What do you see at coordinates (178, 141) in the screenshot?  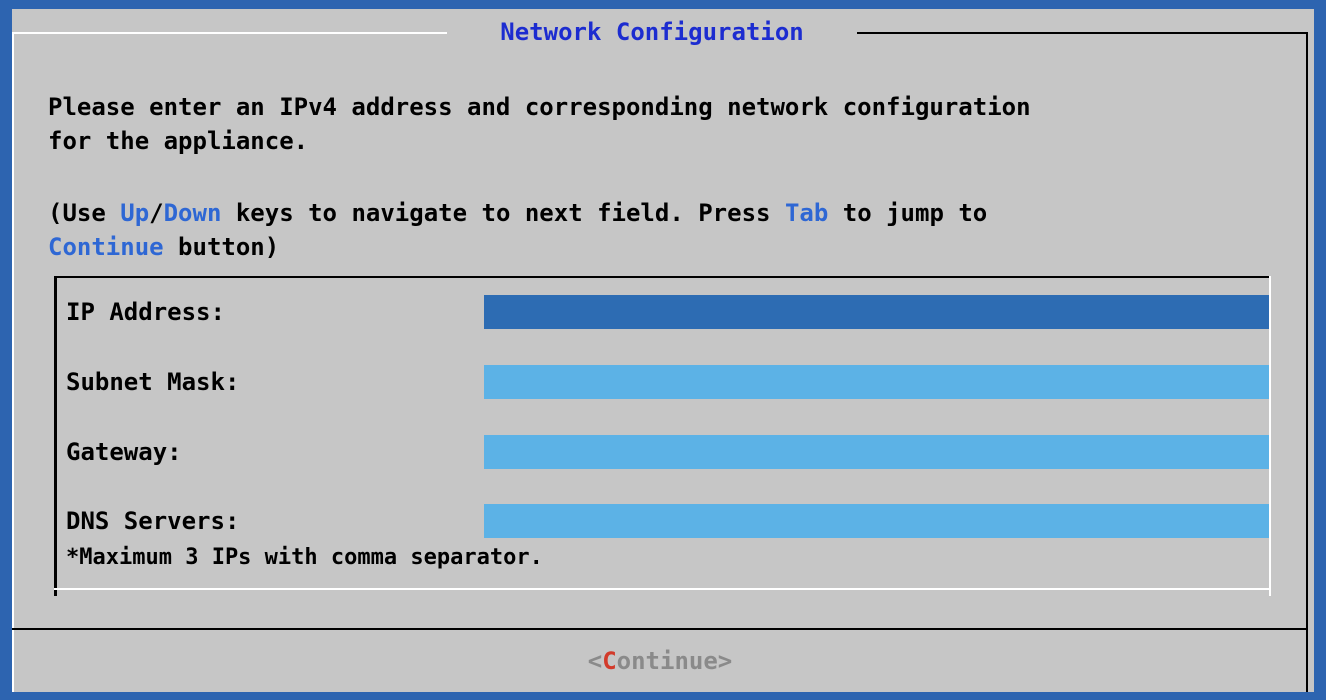 I see `intro-text-line-2: for the appliance.` at bounding box center [178, 141].